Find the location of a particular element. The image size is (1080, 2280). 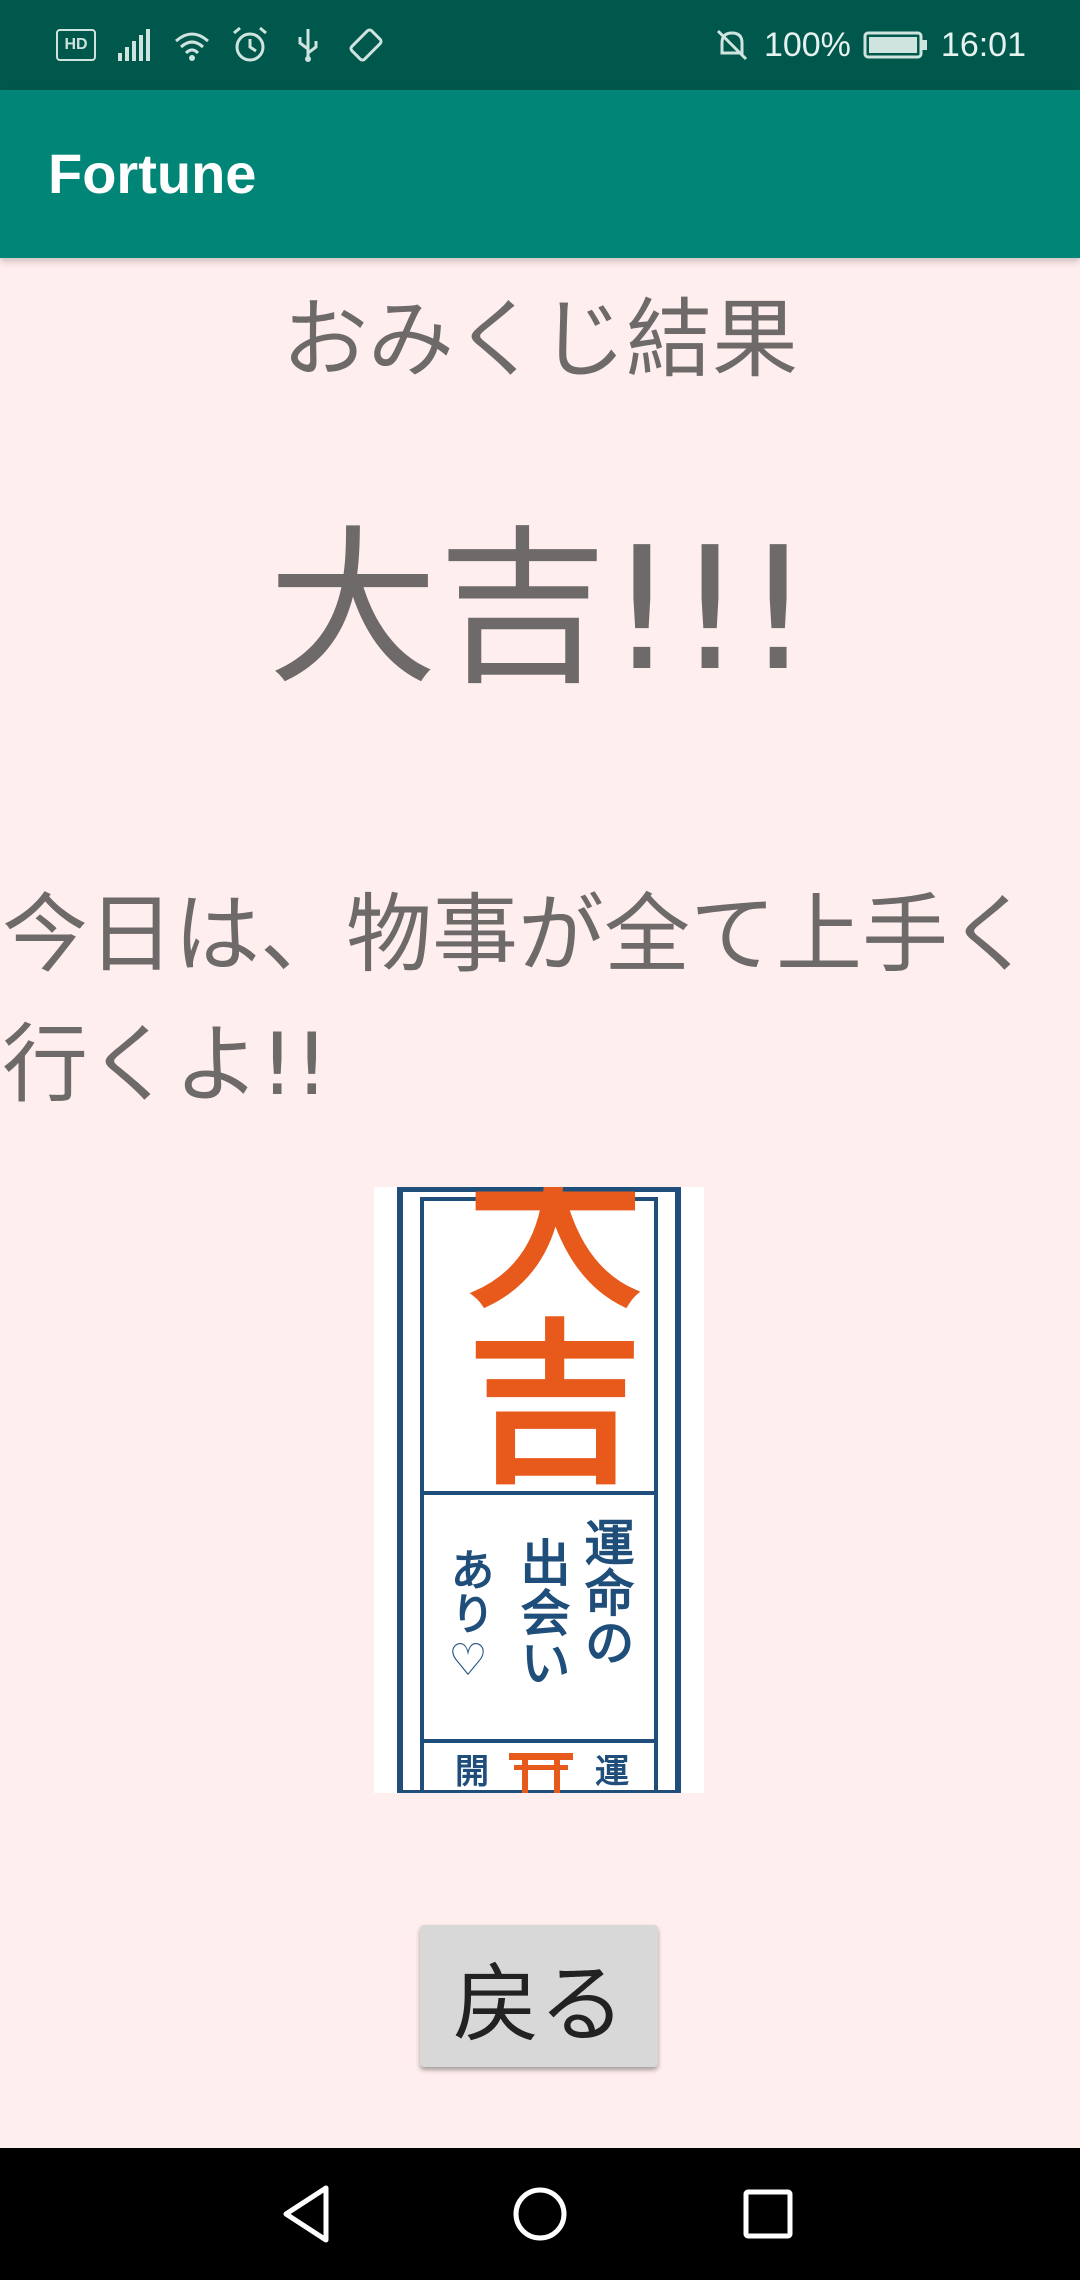

mute-notification-icon is located at coordinates (731, 45).